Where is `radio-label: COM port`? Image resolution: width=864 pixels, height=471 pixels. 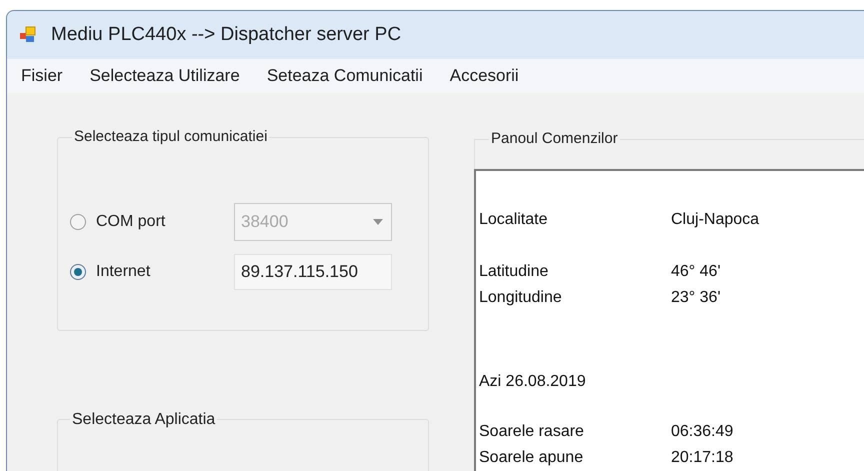
radio-label: COM port is located at coordinates (131, 222).